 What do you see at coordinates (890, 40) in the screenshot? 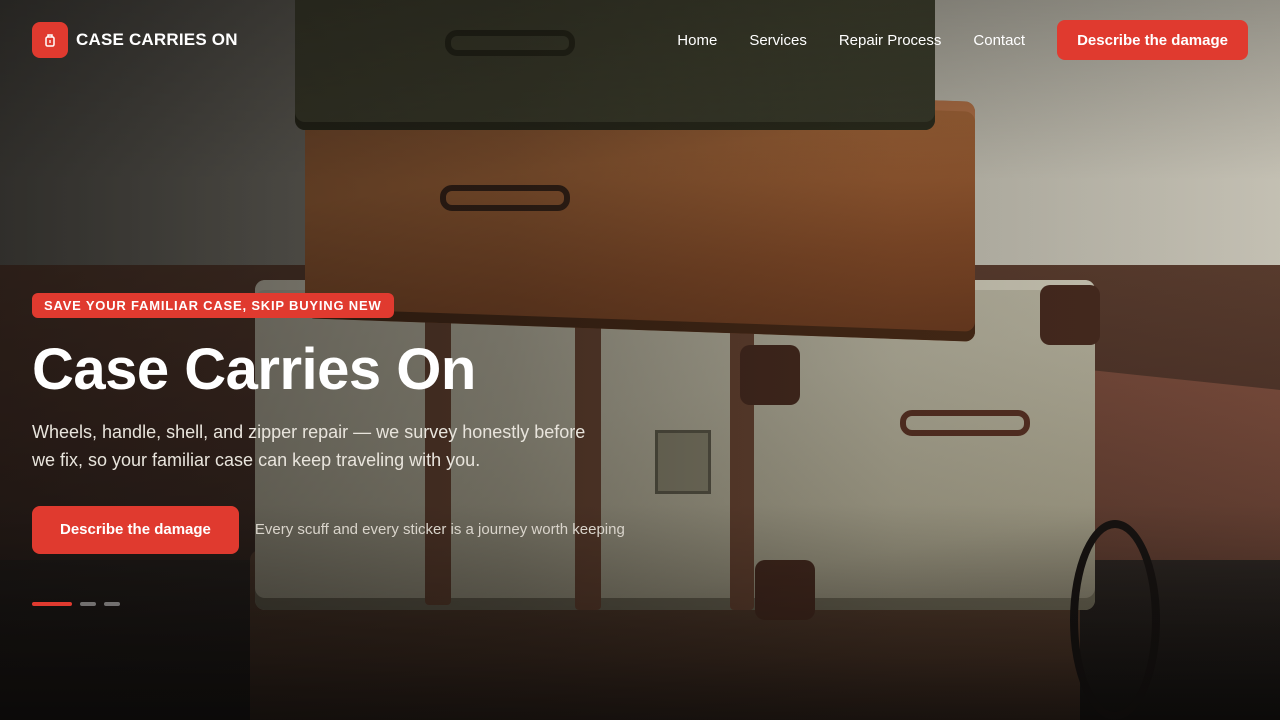
I see `nav-link-repair-process: Repair Process` at bounding box center [890, 40].